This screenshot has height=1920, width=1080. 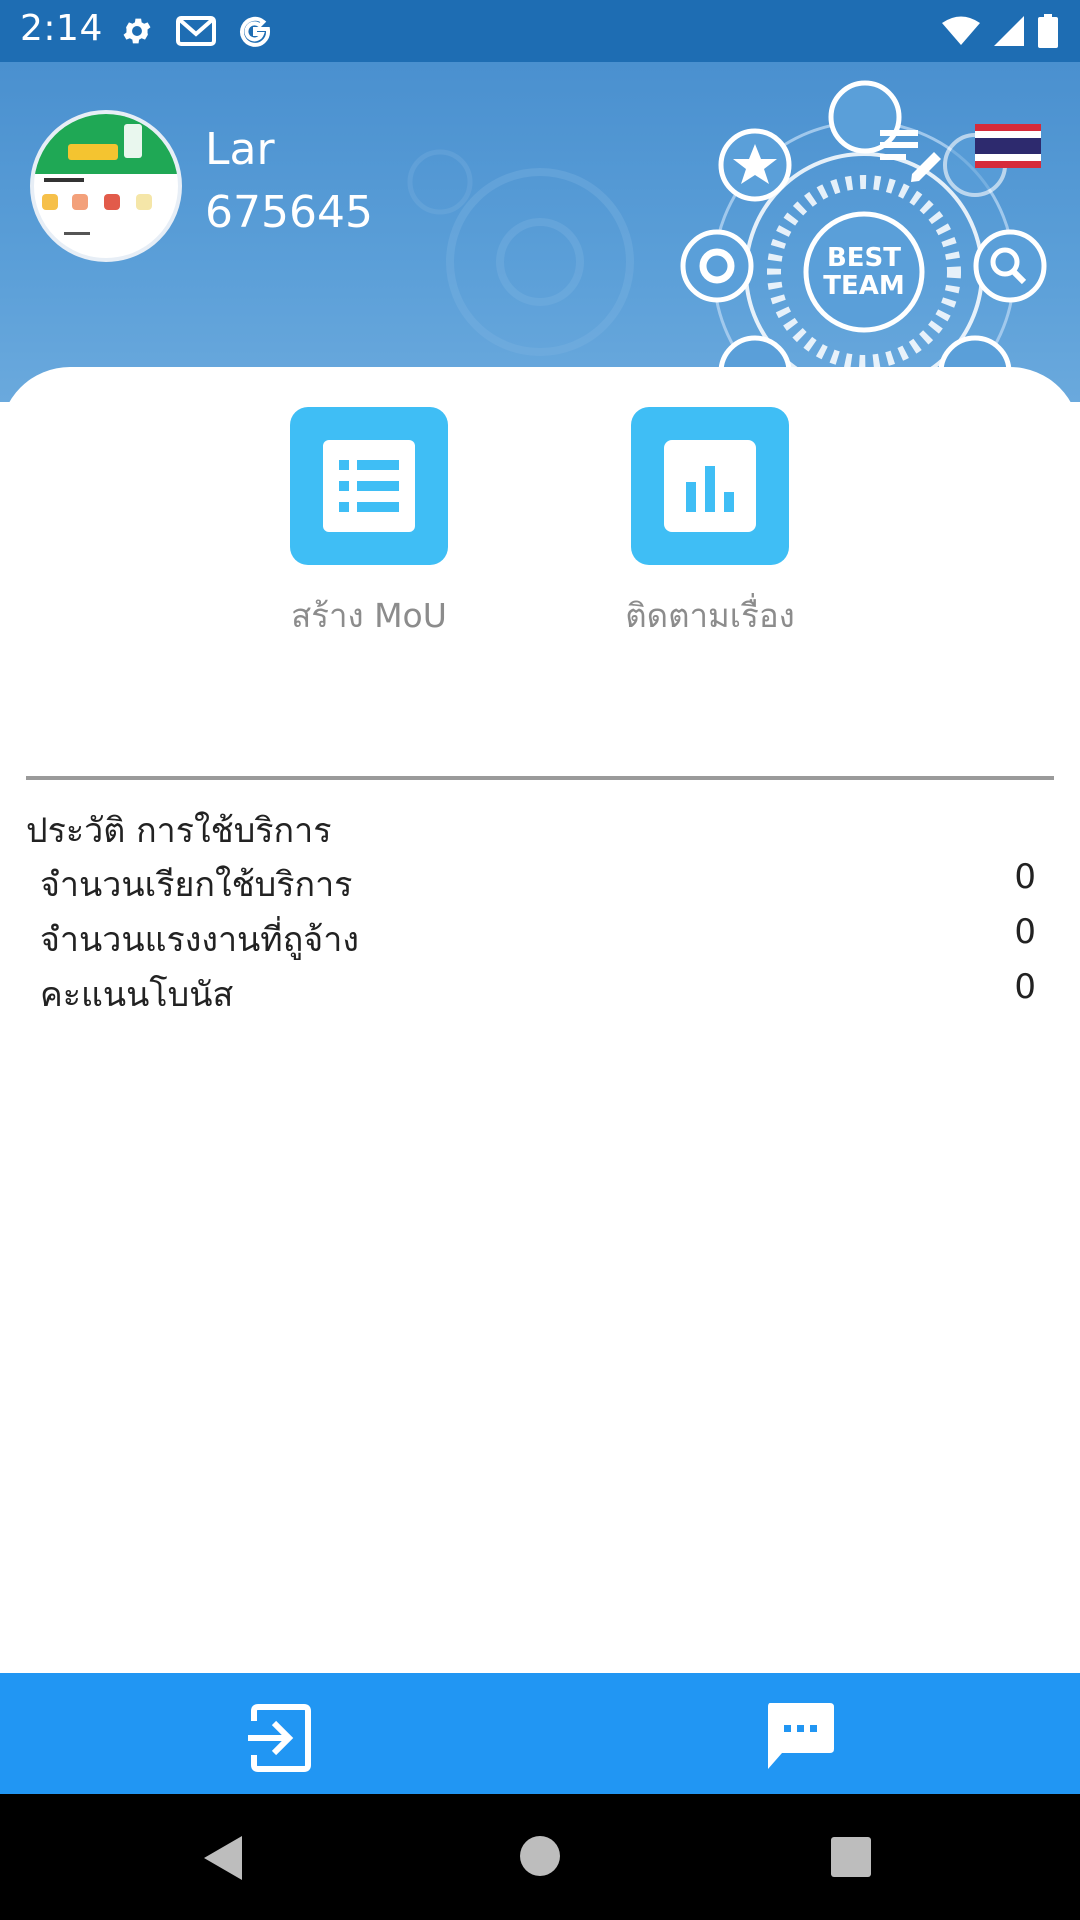 I want to click on logout-icon, so click(x=279, y=1738).